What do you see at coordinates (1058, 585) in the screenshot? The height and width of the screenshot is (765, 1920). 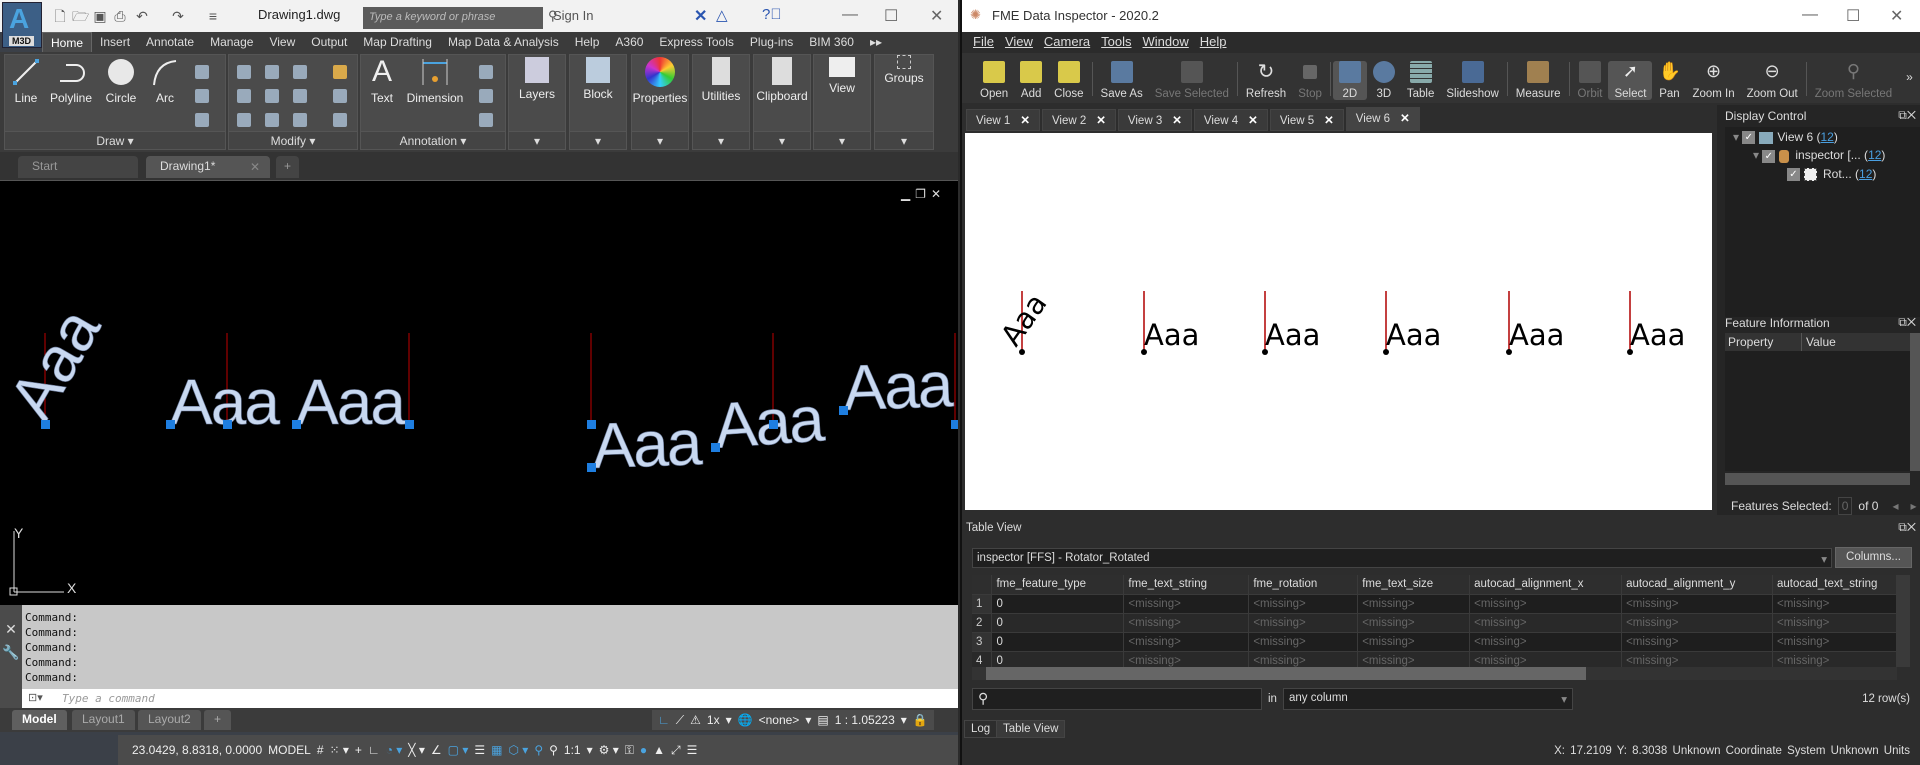 I see `column-header: fme_feature_type` at bounding box center [1058, 585].